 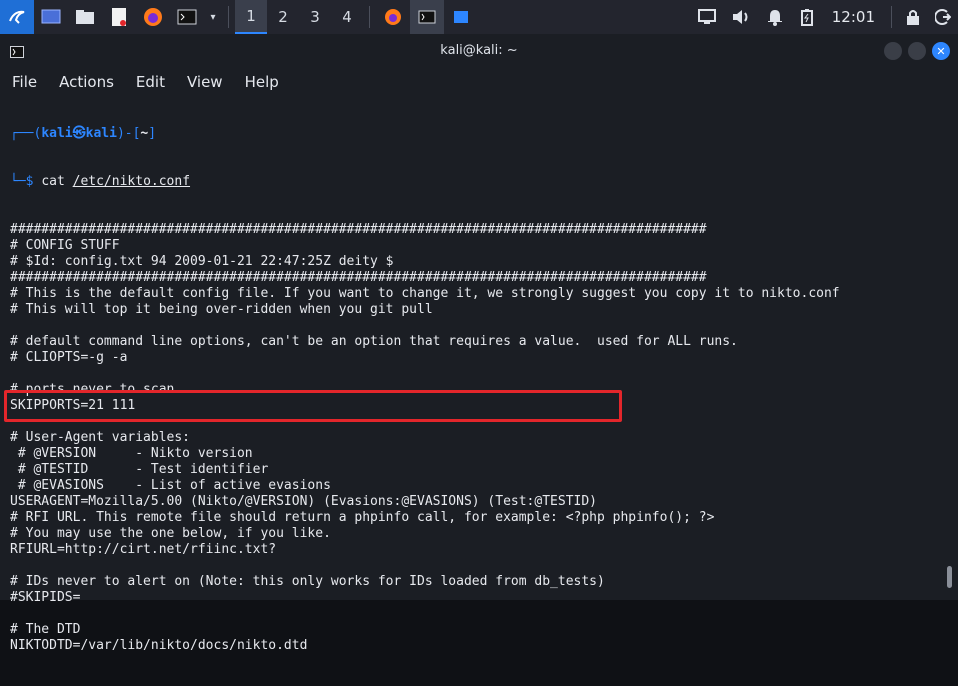 I want to click on window-title: kali@kali: ~, so click(x=479, y=50).